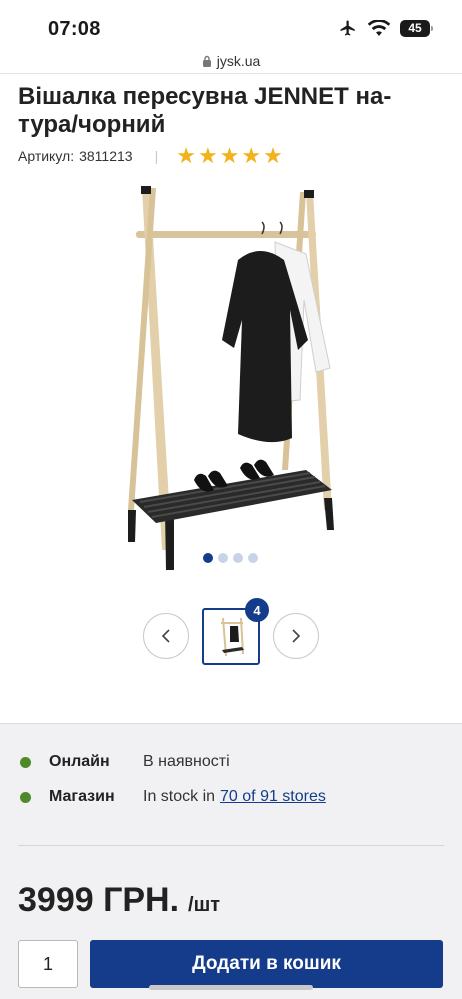  What do you see at coordinates (179, 796) in the screenshot?
I see `store-status: In stock in` at bounding box center [179, 796].